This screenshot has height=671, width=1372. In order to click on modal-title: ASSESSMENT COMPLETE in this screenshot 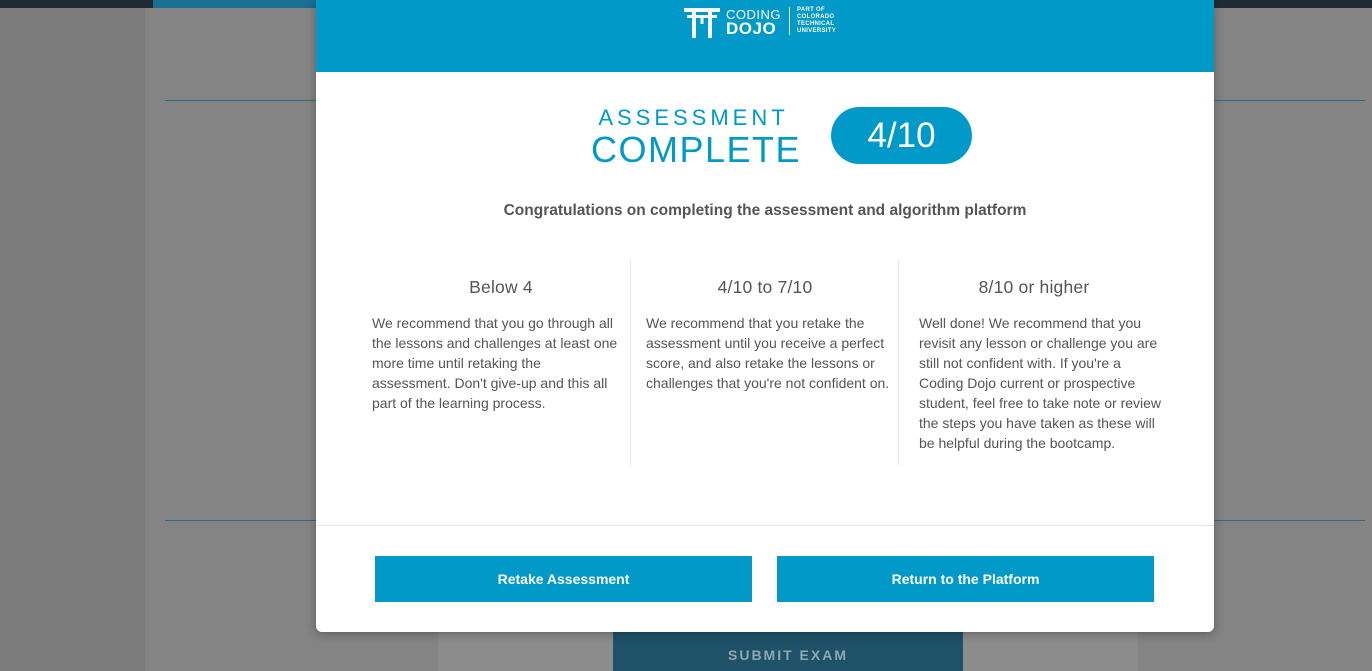, I will do `click(696, 137)`.